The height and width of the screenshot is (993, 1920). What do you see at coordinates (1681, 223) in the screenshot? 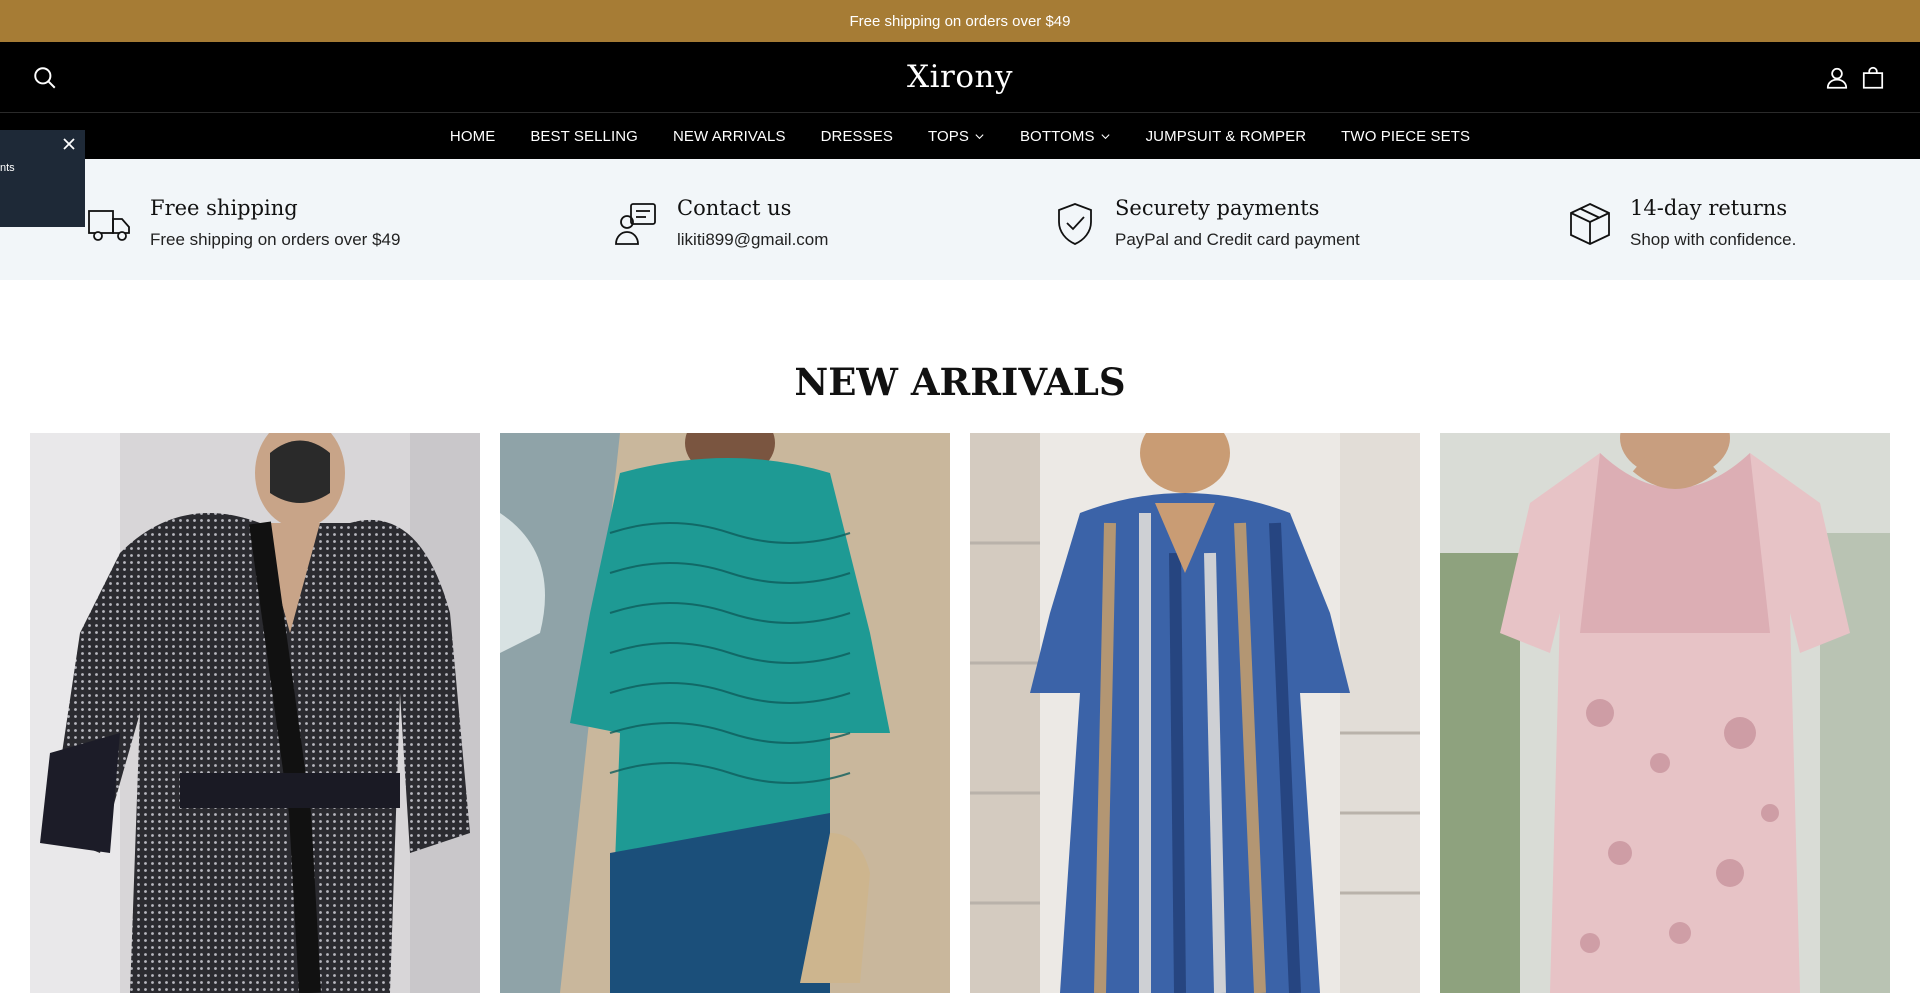
I see `feature-returns: 14-day returns Shop with confidence.` at bounding box center [1681, 223].